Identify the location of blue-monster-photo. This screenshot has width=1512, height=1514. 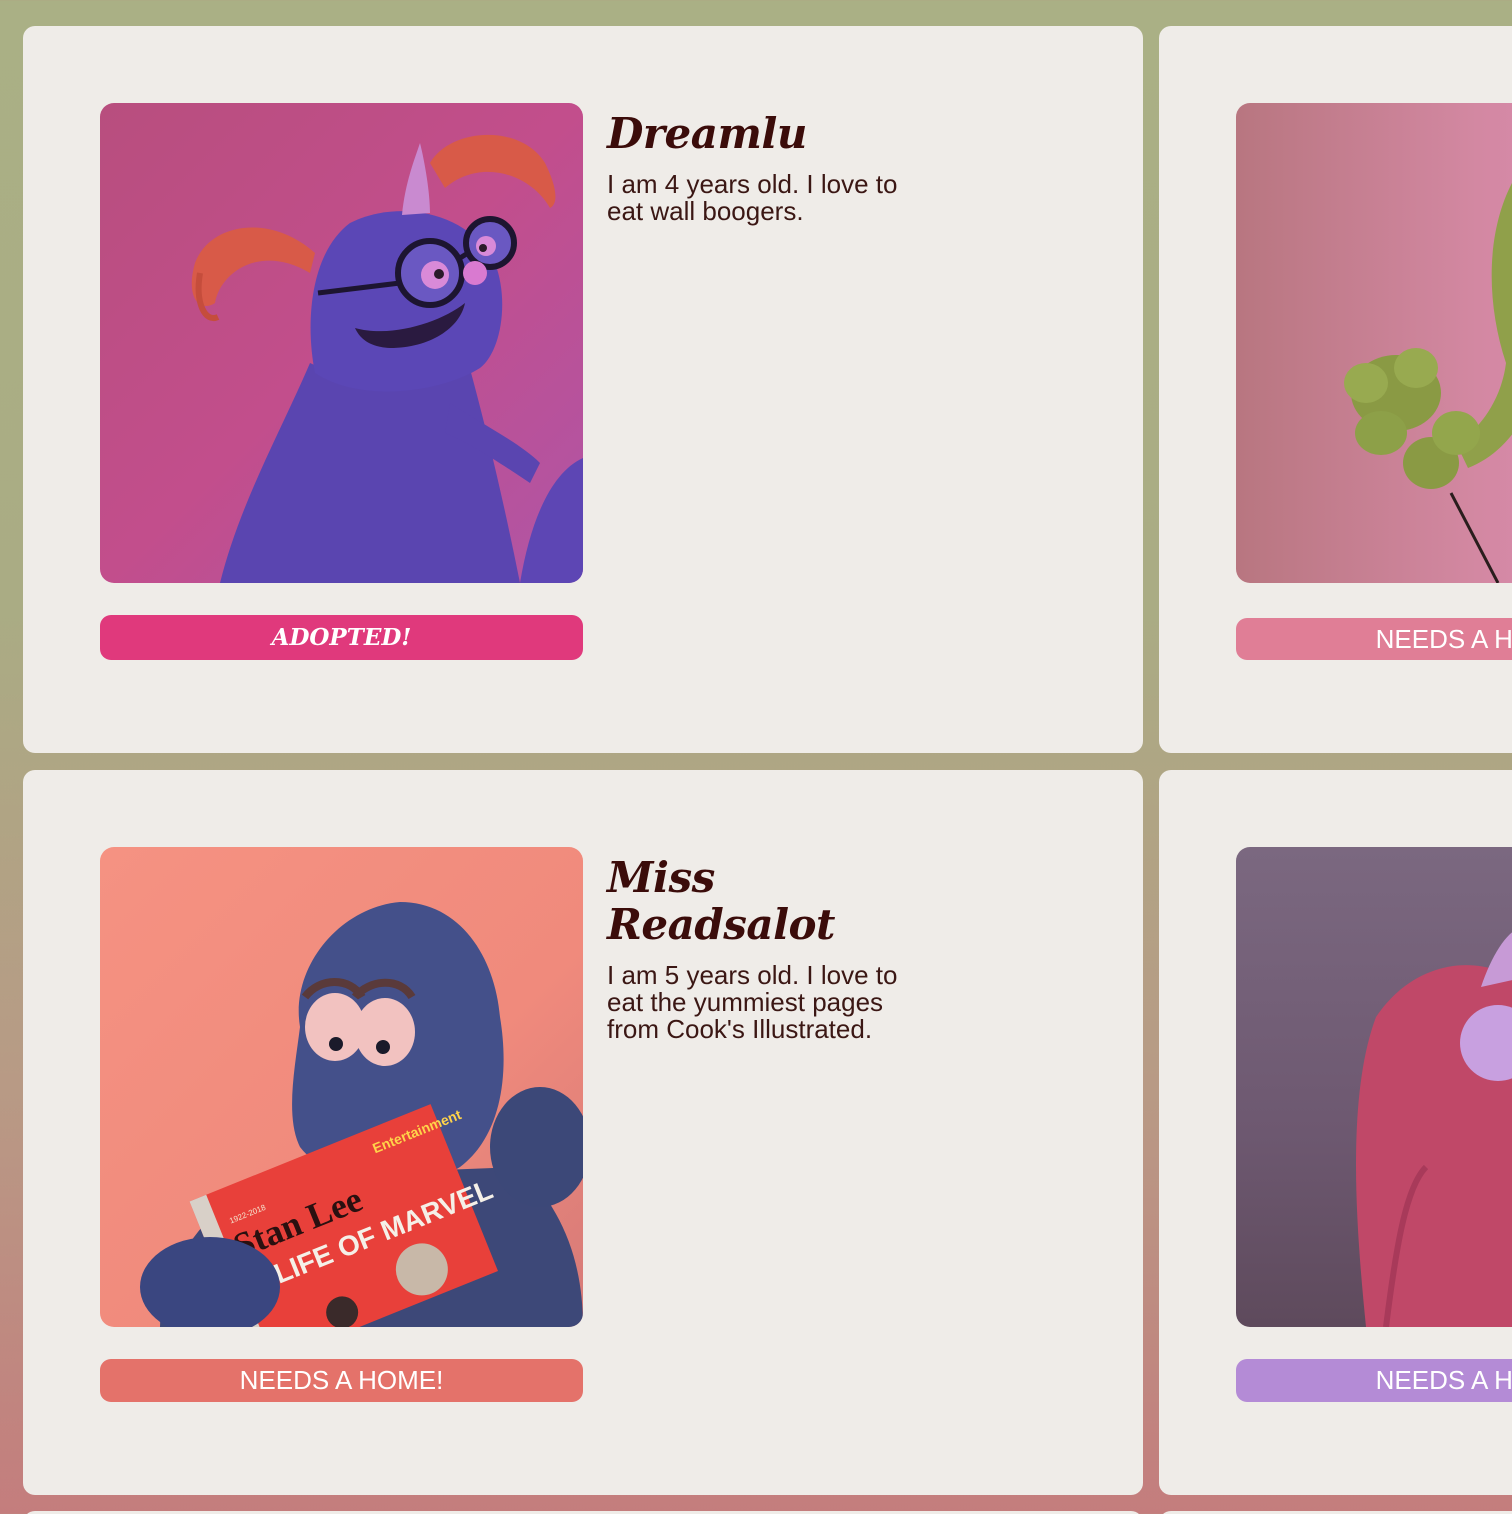
(341, 343).